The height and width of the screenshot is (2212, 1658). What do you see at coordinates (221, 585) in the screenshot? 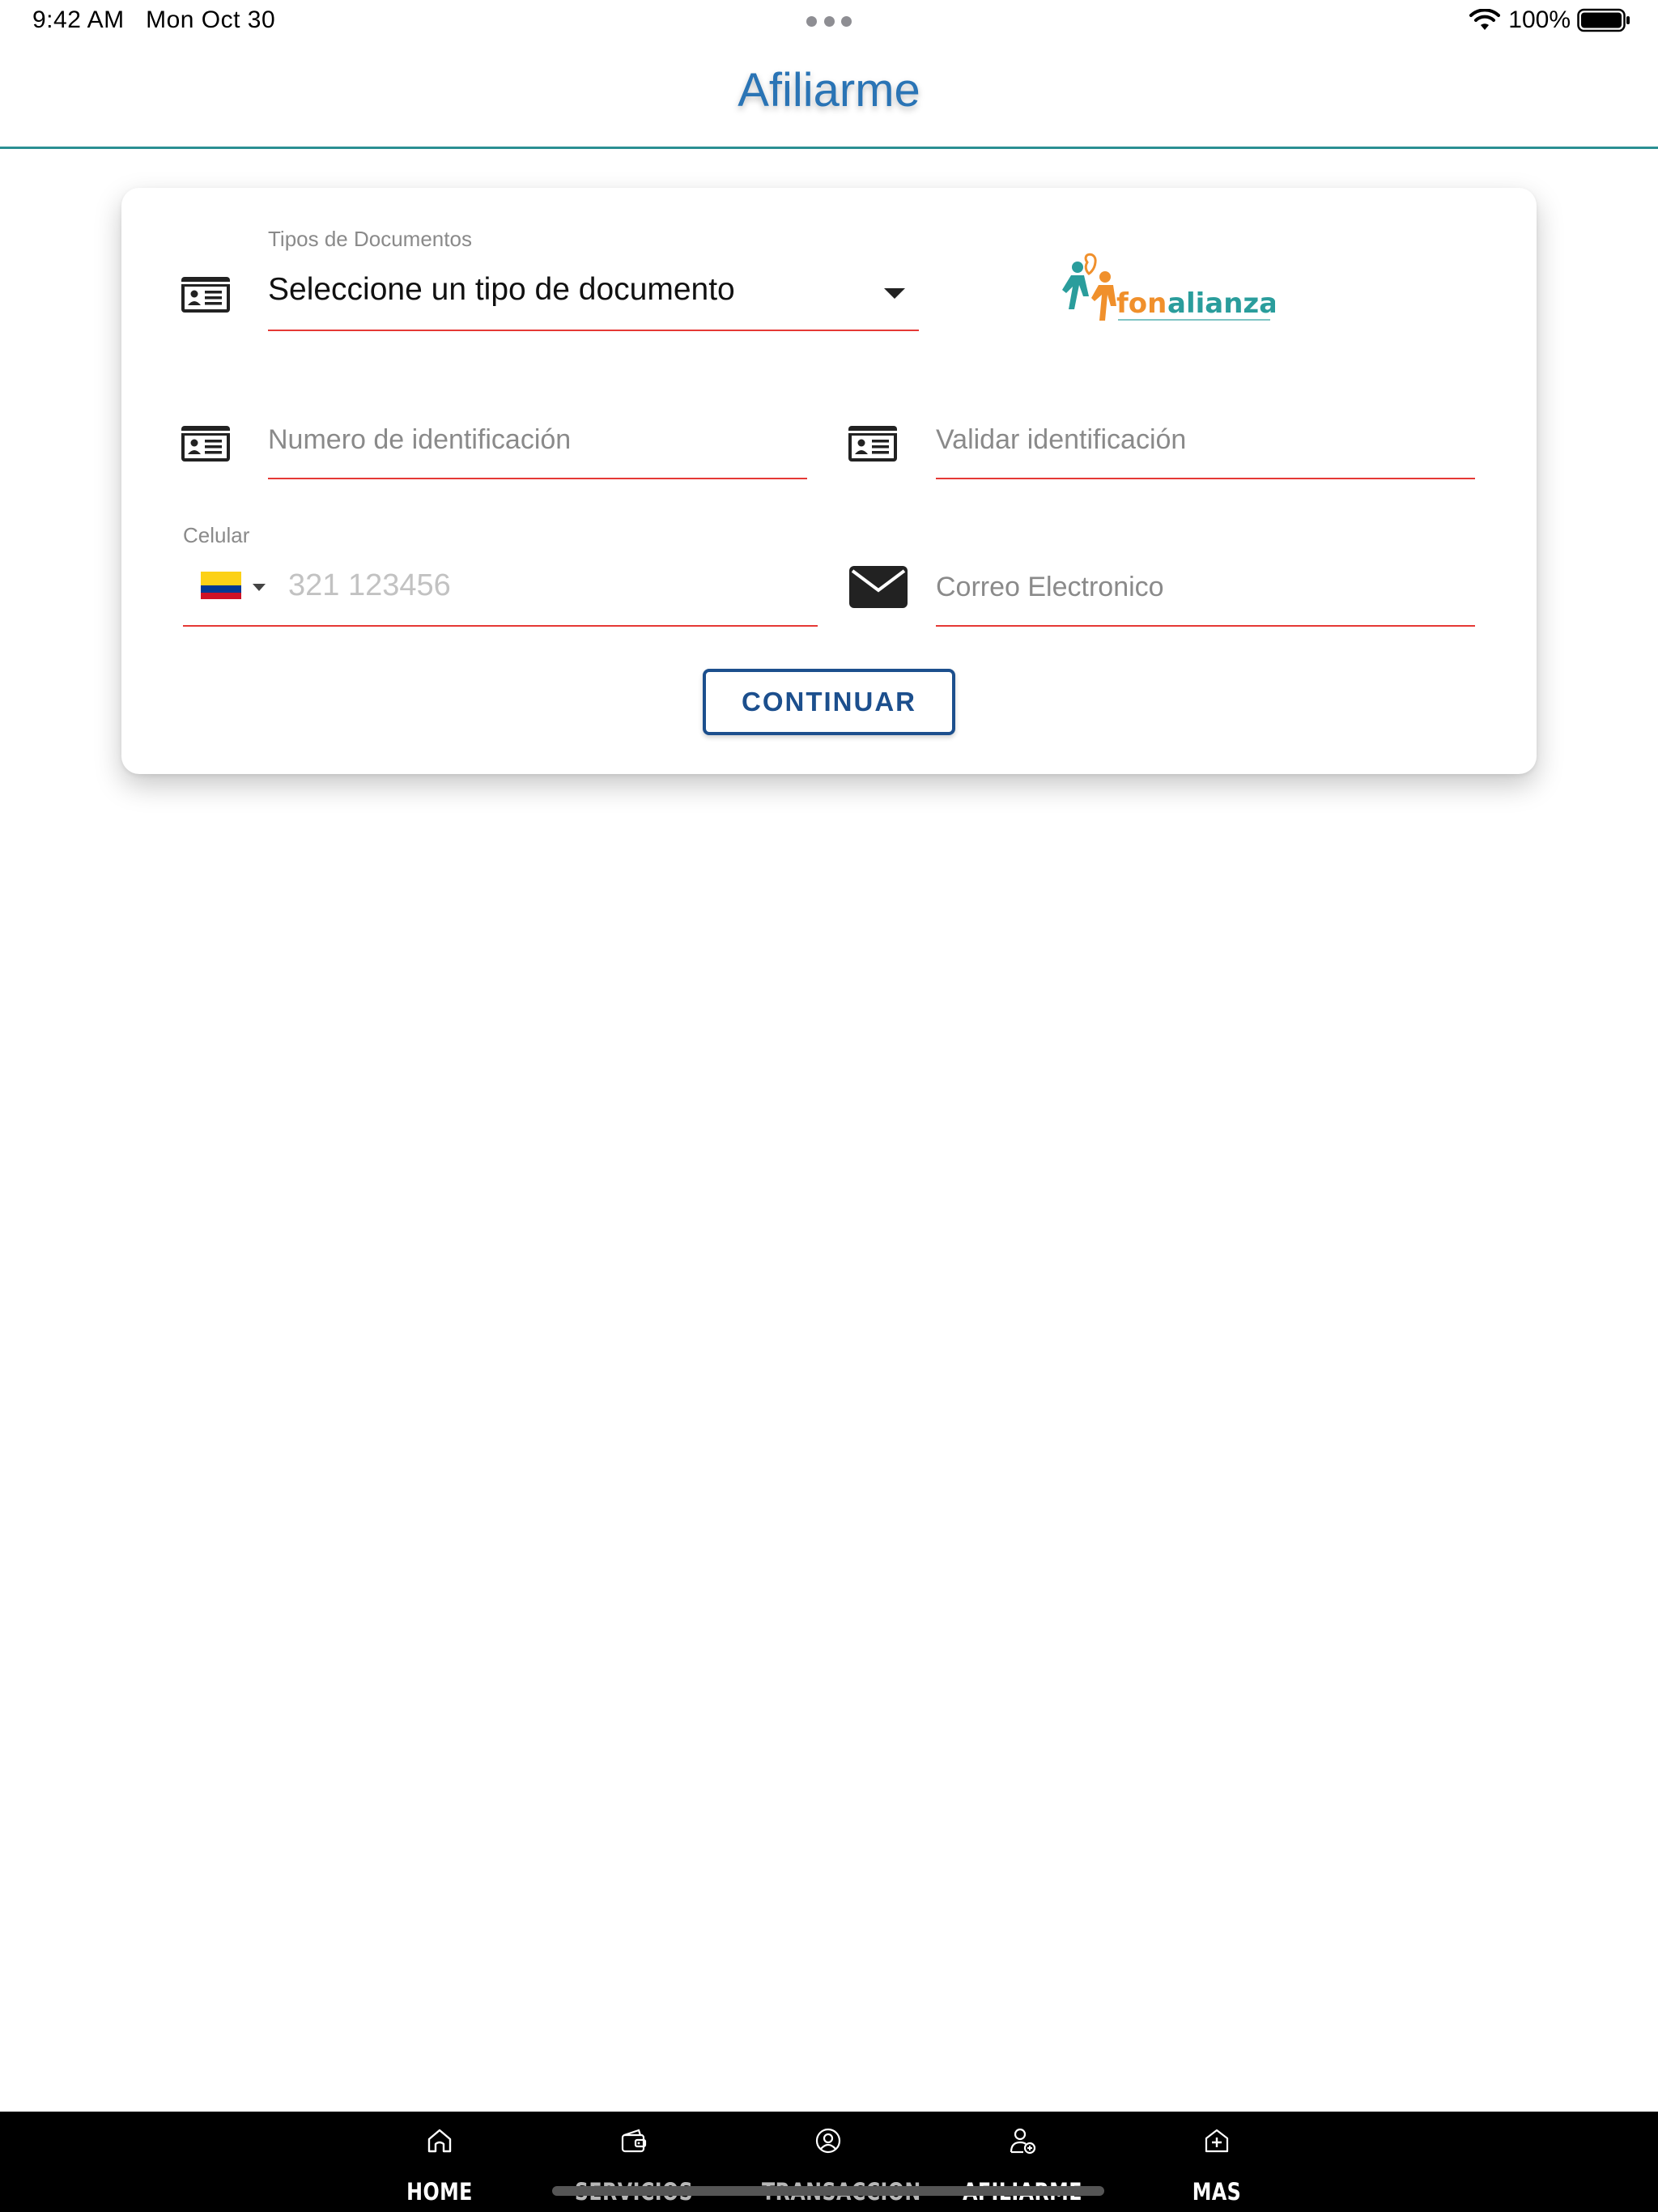
I see `colombia-flag-icon` at bounding box center [221, 585].